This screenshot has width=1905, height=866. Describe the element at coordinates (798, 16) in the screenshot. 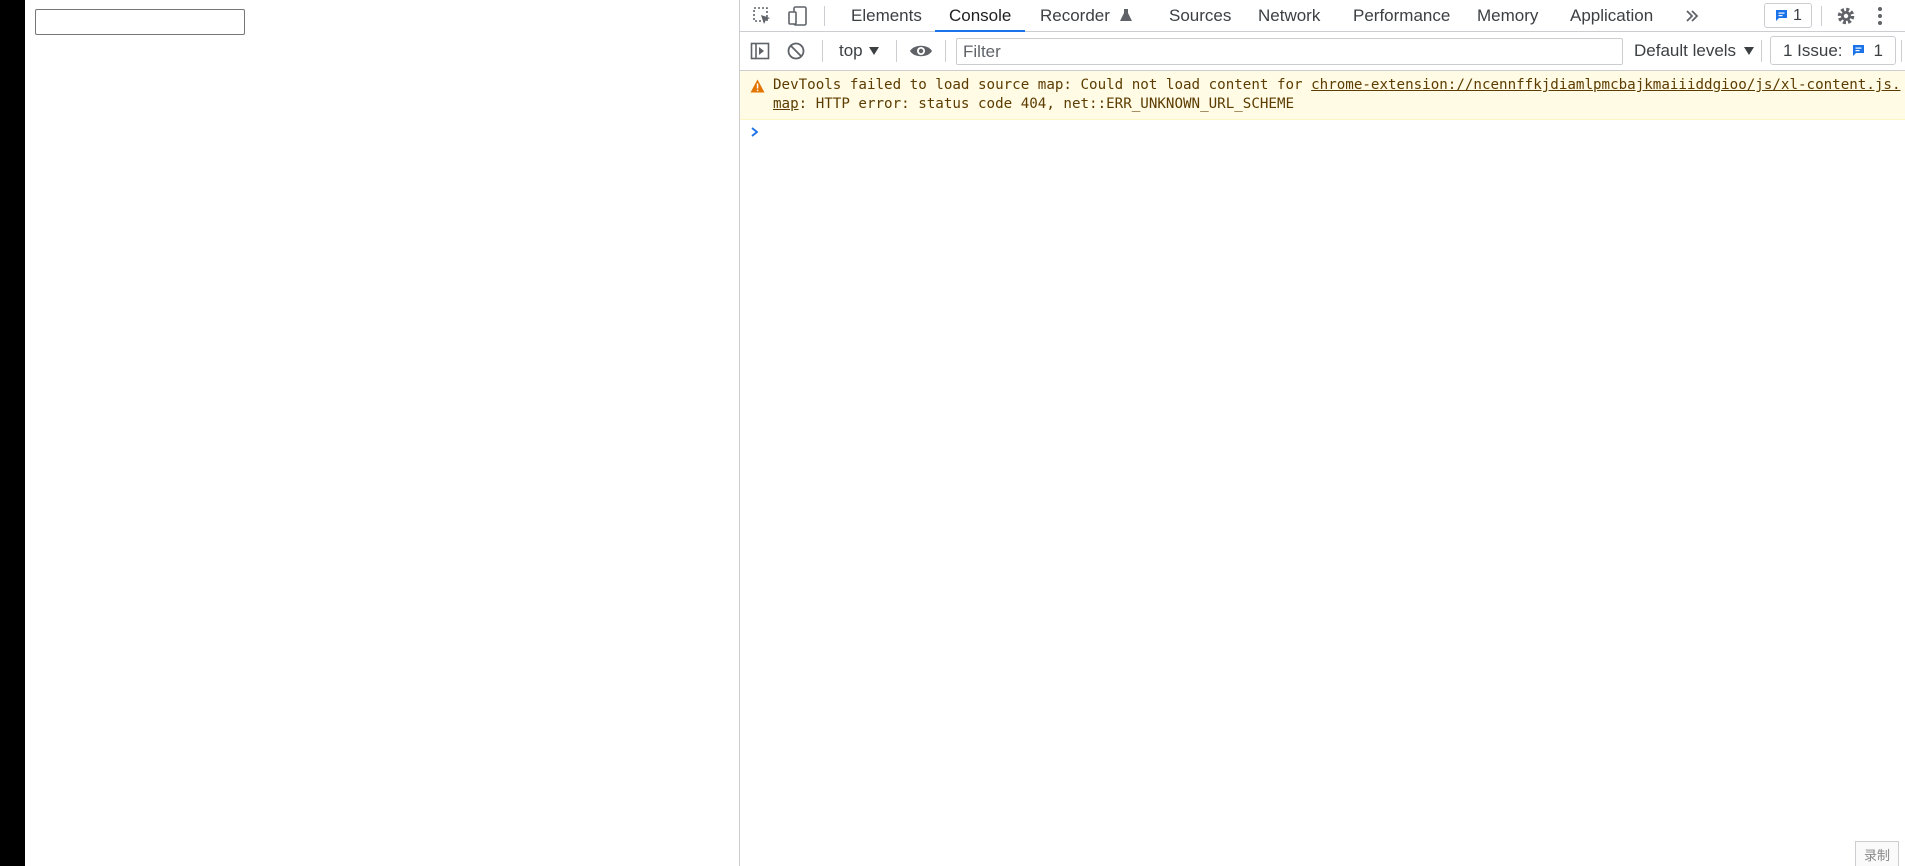

I see `device-toolbar-icon` at that location.